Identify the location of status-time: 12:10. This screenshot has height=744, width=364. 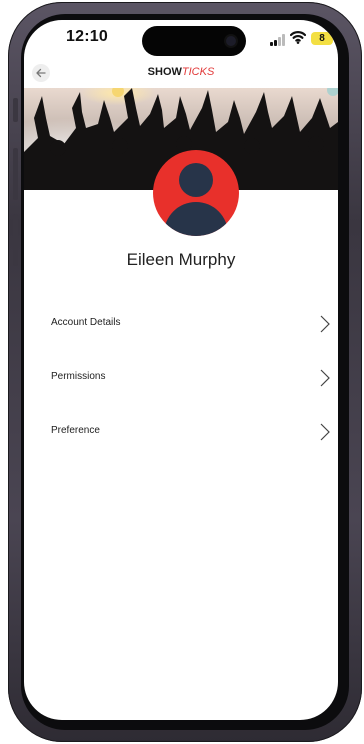
(87, 36).